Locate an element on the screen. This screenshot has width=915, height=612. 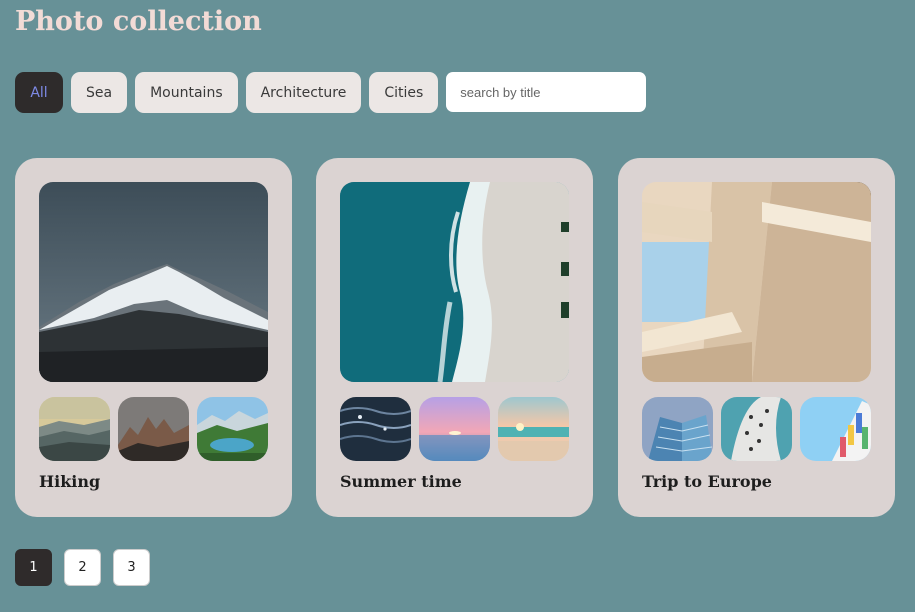
thumb-beach-sunset is located at coordinates (533, 429).